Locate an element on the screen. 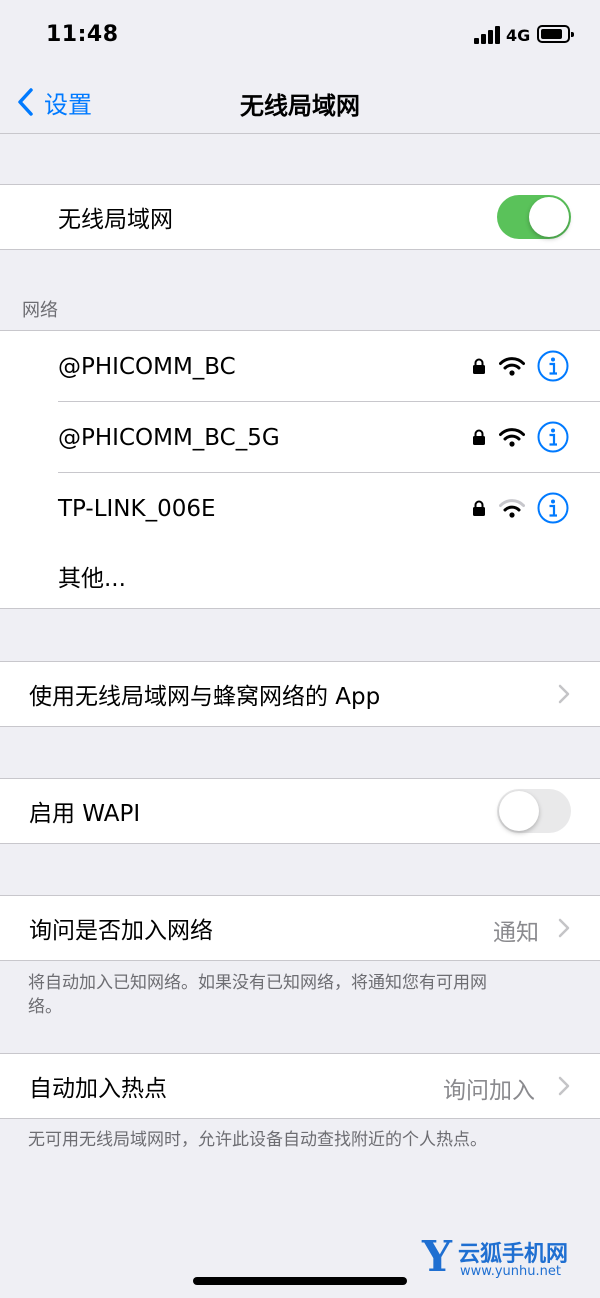  ask-join-group: 询问是否加入网络 通知 is located at coordinates (300, 928).